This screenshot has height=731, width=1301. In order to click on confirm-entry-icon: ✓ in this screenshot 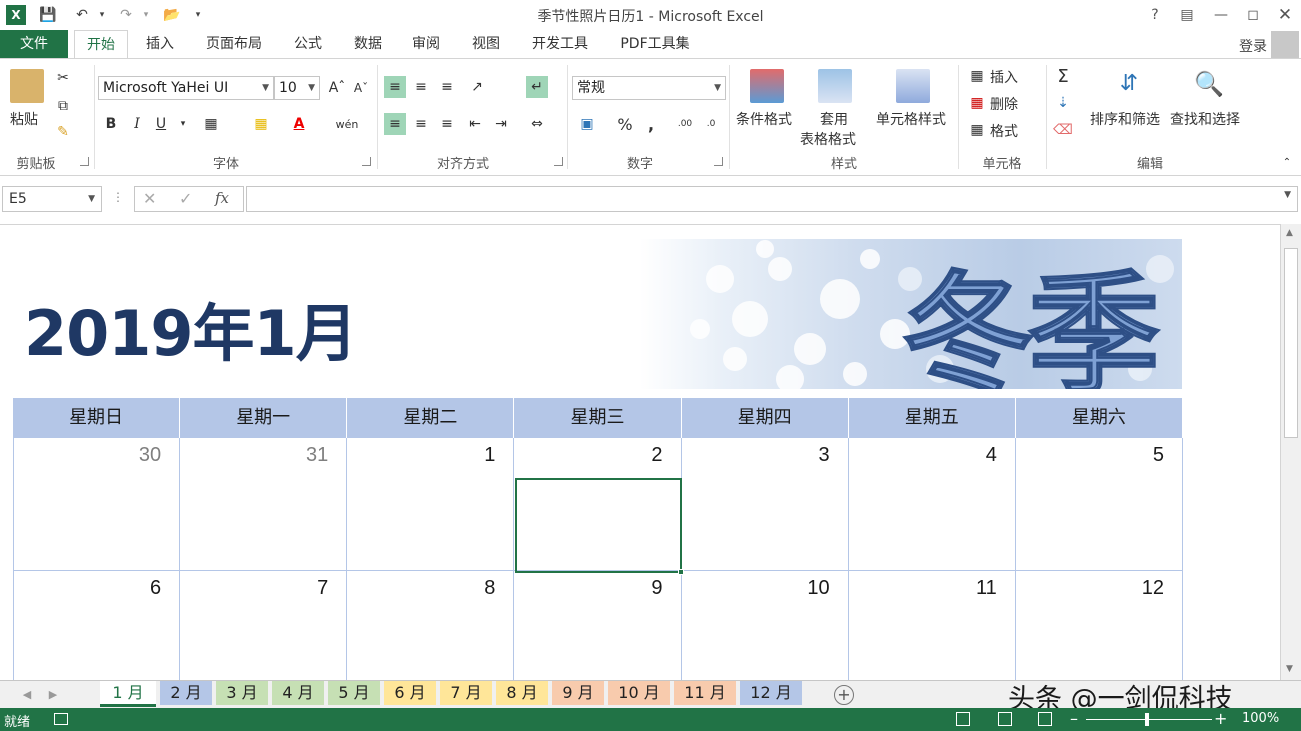, I will do `click(185, 198)`.